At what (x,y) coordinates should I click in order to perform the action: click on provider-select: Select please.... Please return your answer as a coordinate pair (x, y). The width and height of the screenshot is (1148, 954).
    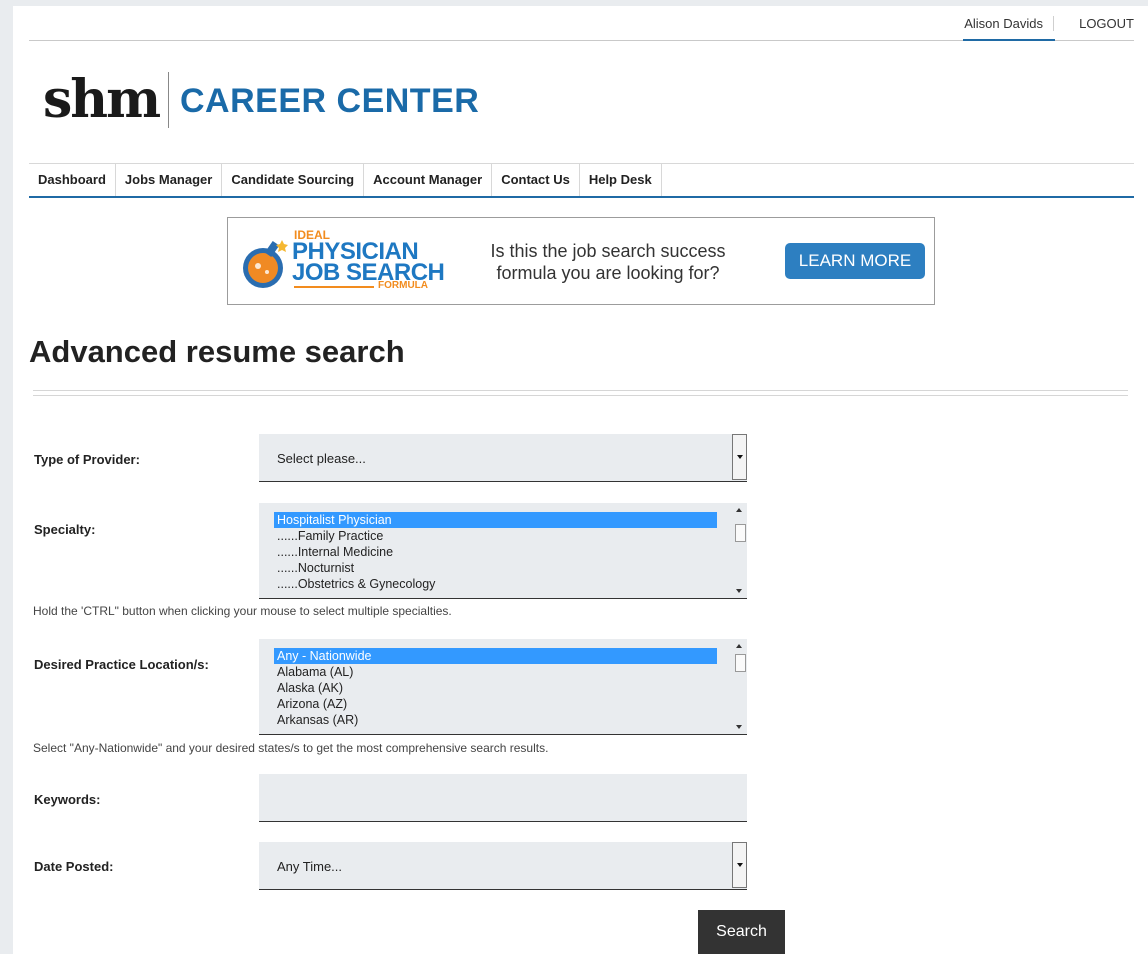
    Looking at the image, I should click on (503, 458).